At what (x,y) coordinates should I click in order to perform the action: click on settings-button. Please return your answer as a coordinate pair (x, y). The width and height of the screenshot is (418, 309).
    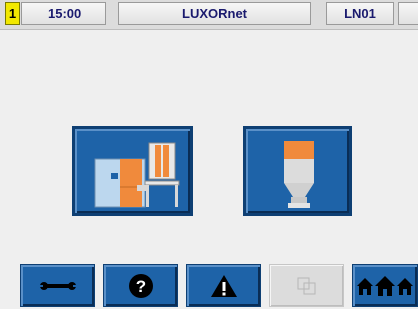
    Looking at the image, I should click on (57, 285).